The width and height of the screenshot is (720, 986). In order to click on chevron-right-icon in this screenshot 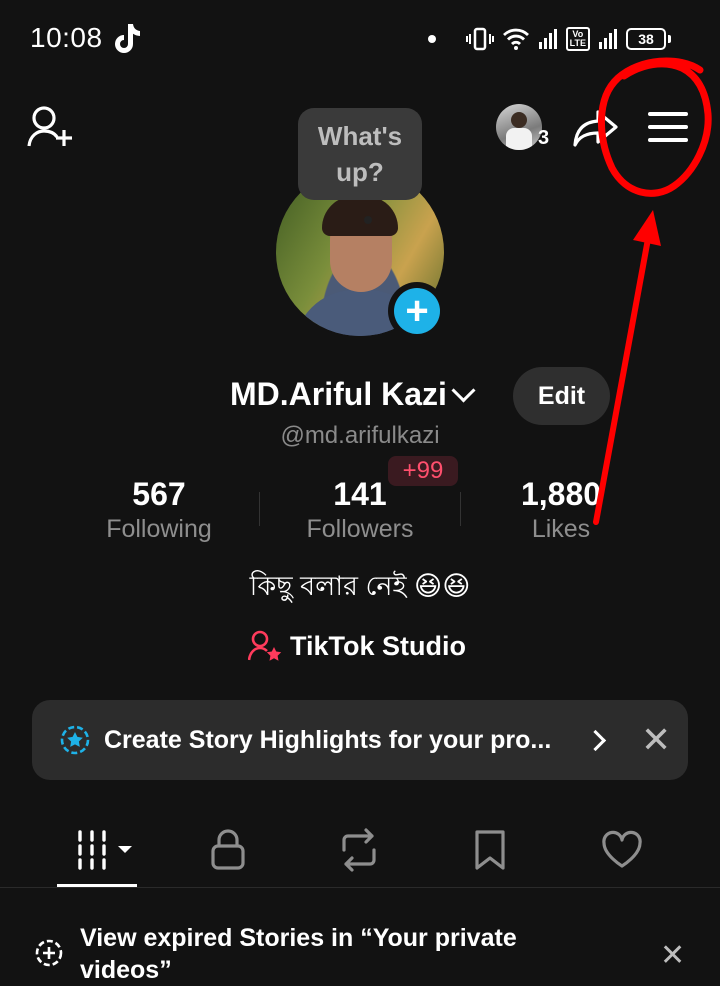, I will do `click(595, 740)`.